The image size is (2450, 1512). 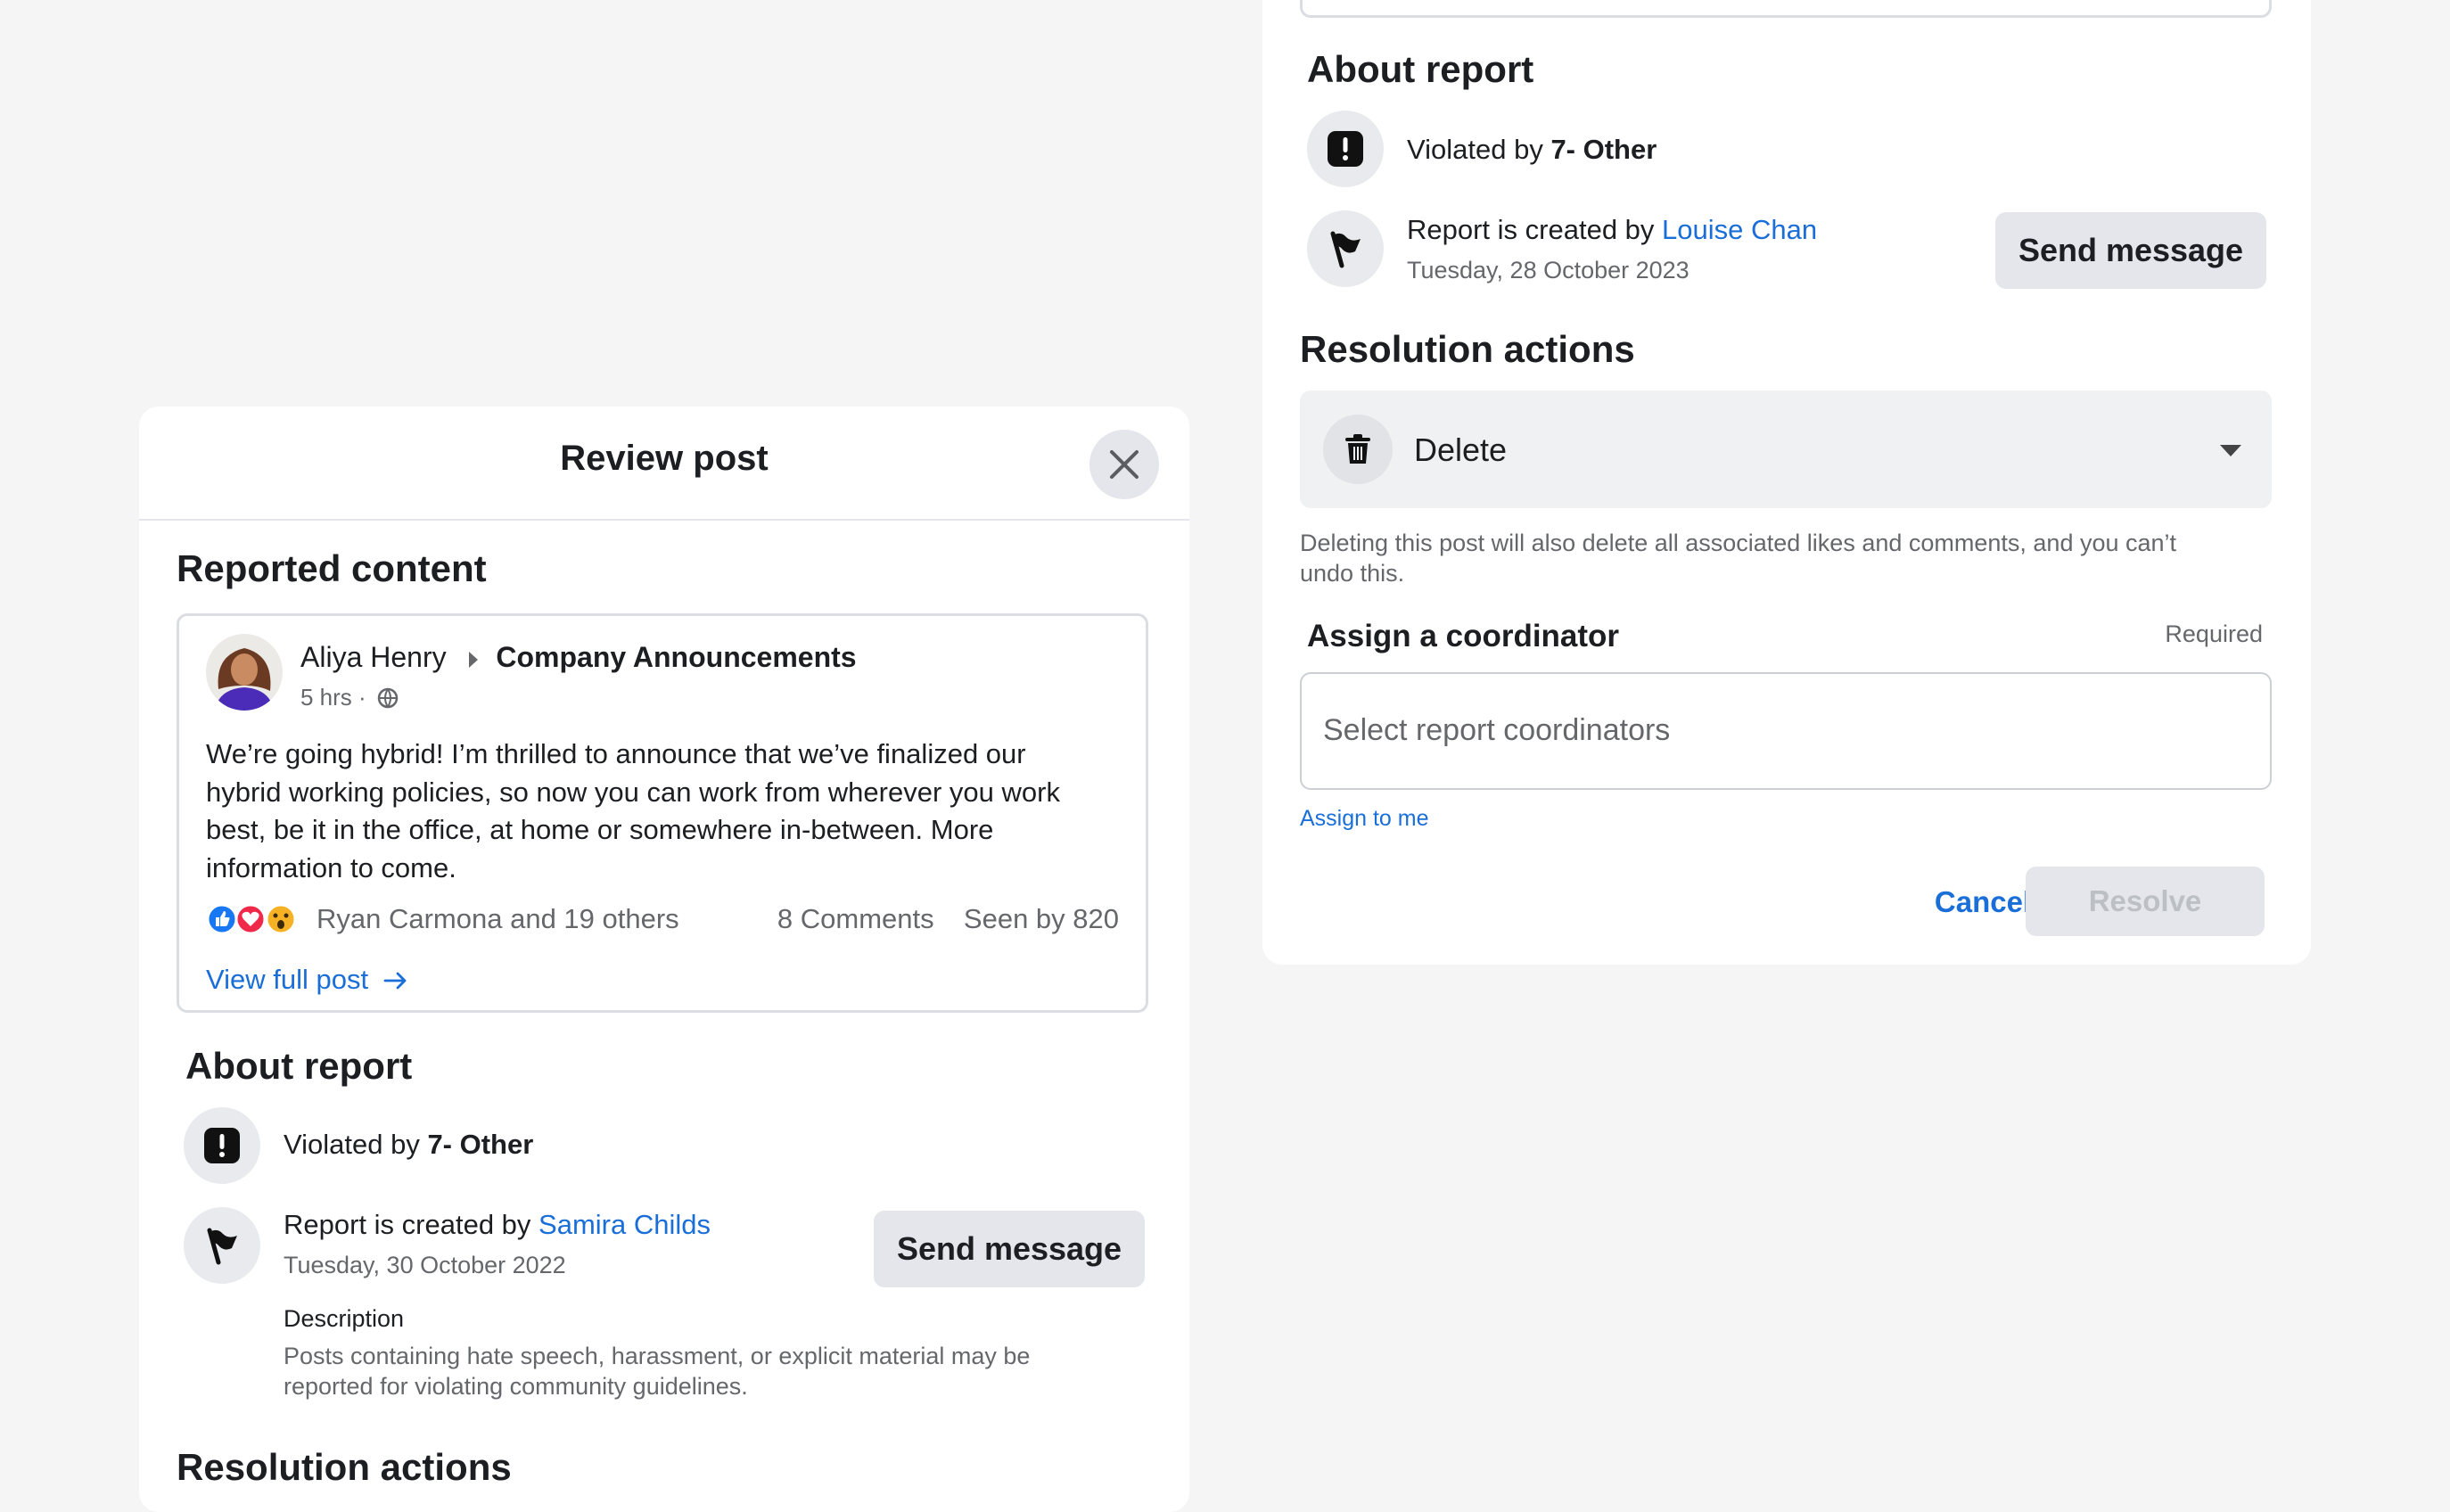 What do you see at coordinates (244, 672) in the screenshot?
I see `avatar` at bounding box center [244, 672].